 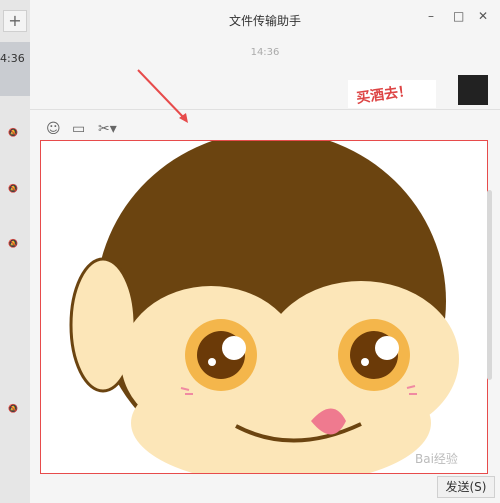 What do you see at coordinates (15, 21) in the screenshot?
I see `add-button: +` at bounding box center [15, 21].